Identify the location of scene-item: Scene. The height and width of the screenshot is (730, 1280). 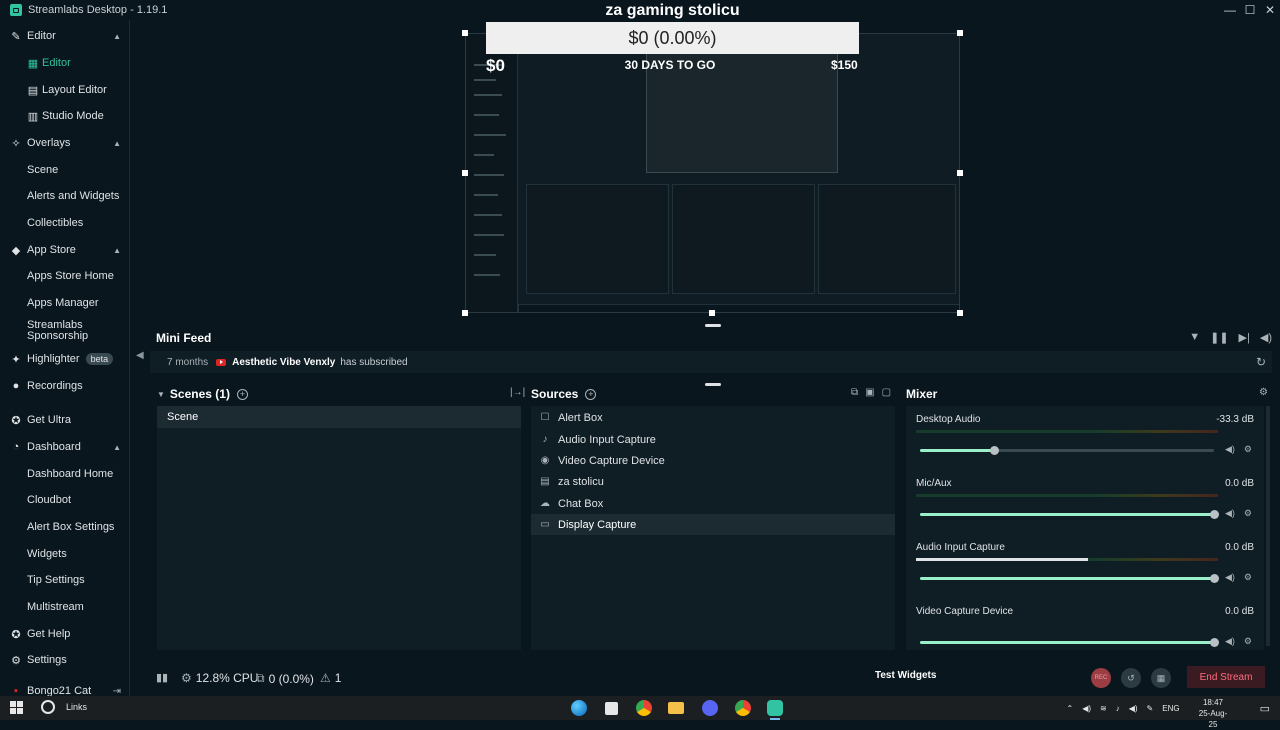
(339, 417).